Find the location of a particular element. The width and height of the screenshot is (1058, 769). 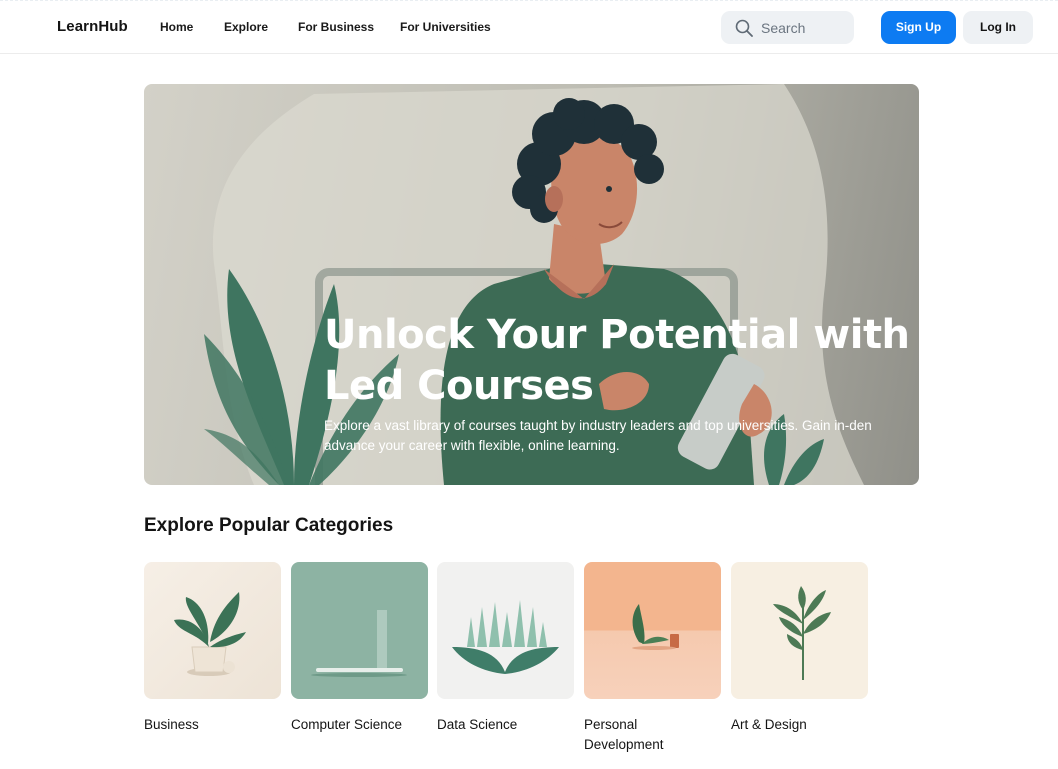

category-card-computer-science: Computer Science is located at coordinates (359, 648).